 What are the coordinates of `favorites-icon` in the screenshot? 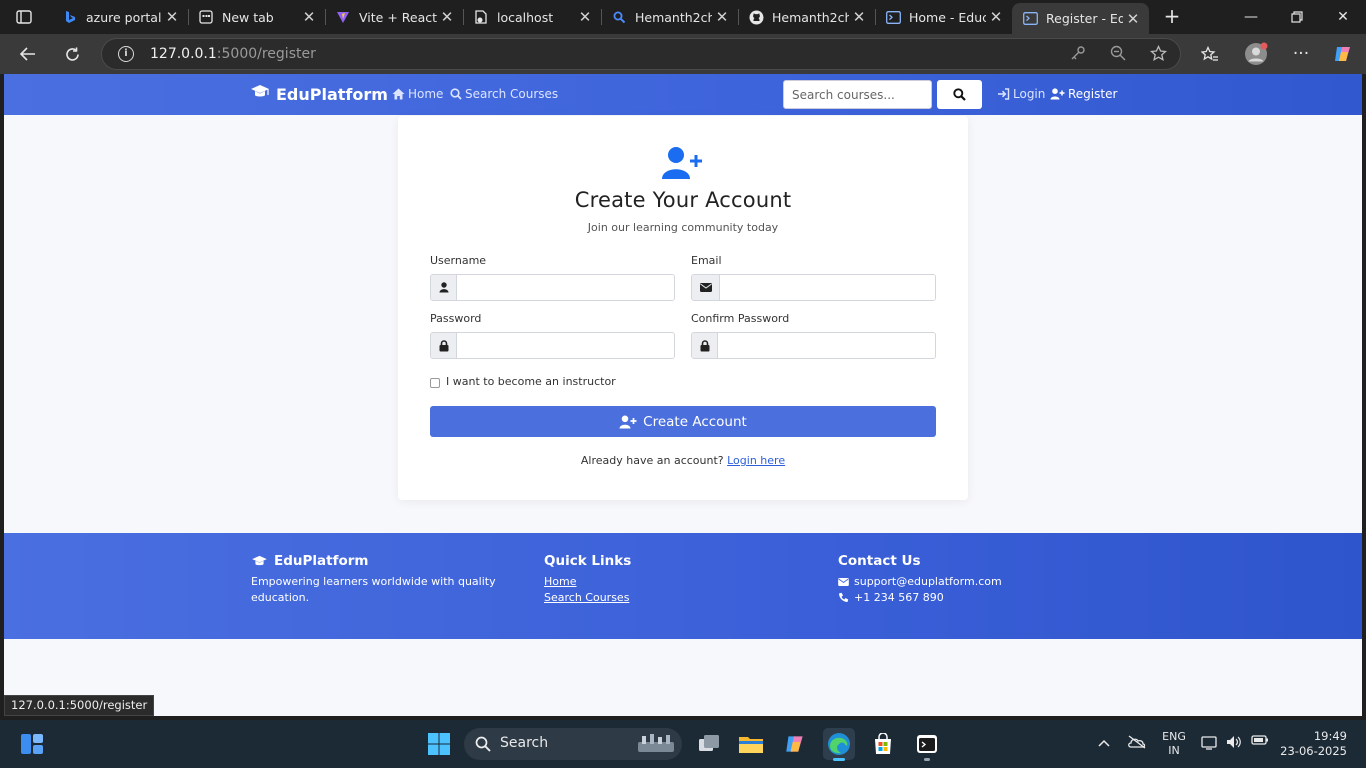 It's located at (1210, 54).